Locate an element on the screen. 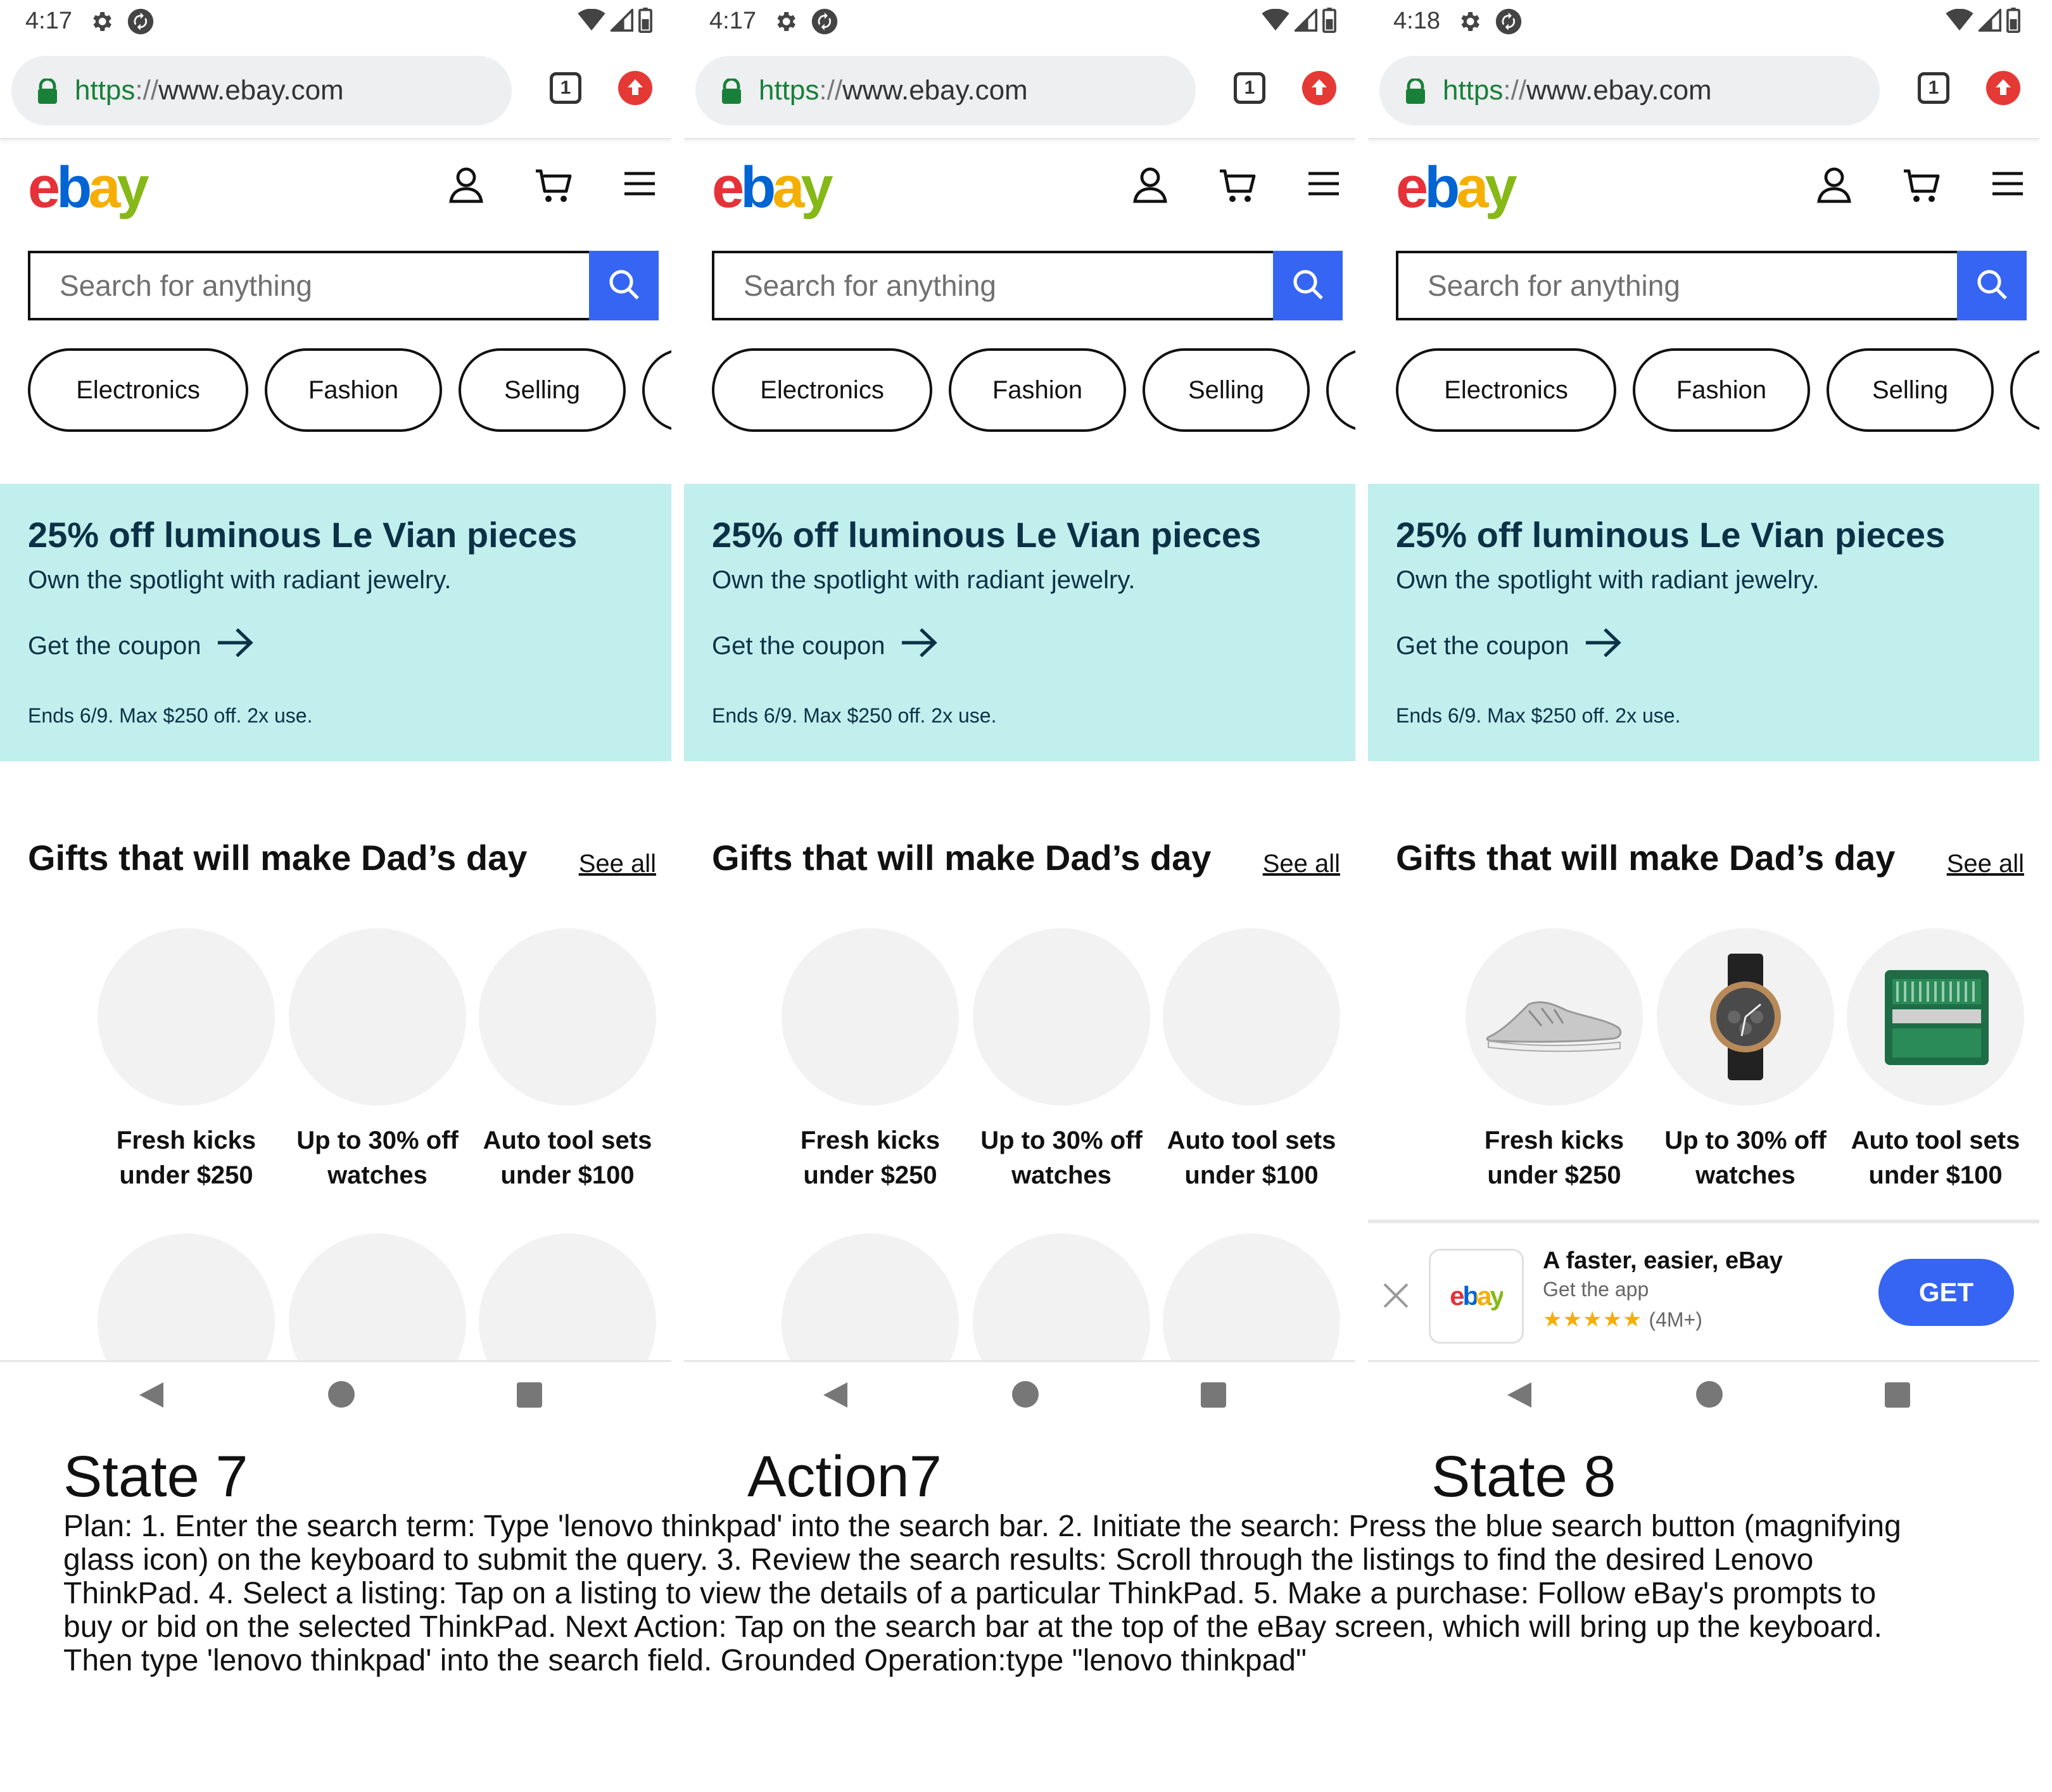 The image size is (2052, 1792). android-nav-bar is located at coordinates (1019, 1392).